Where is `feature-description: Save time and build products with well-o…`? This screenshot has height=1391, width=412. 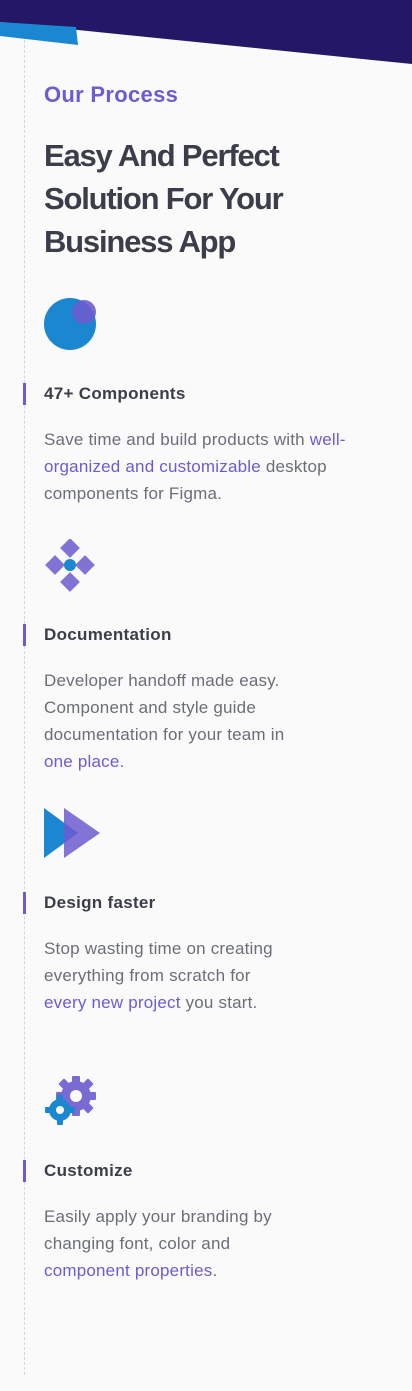
feature-description: Save time and build products with well-o… is located at coordinates (195, 466).